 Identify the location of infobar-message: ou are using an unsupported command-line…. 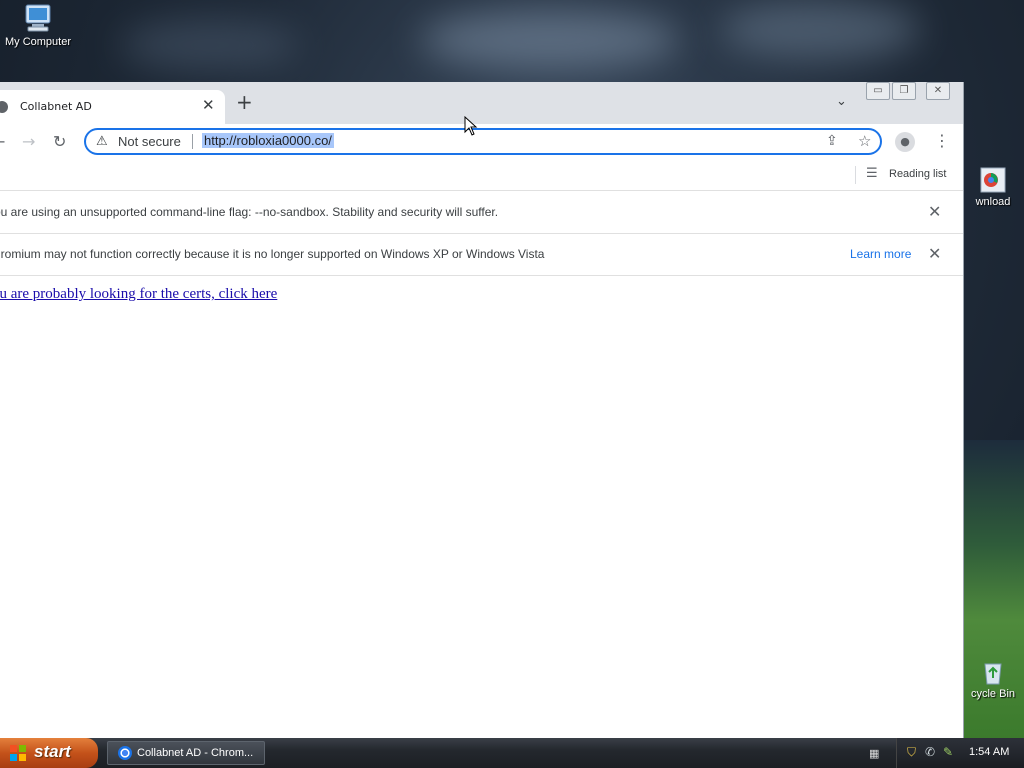
(249, 212).